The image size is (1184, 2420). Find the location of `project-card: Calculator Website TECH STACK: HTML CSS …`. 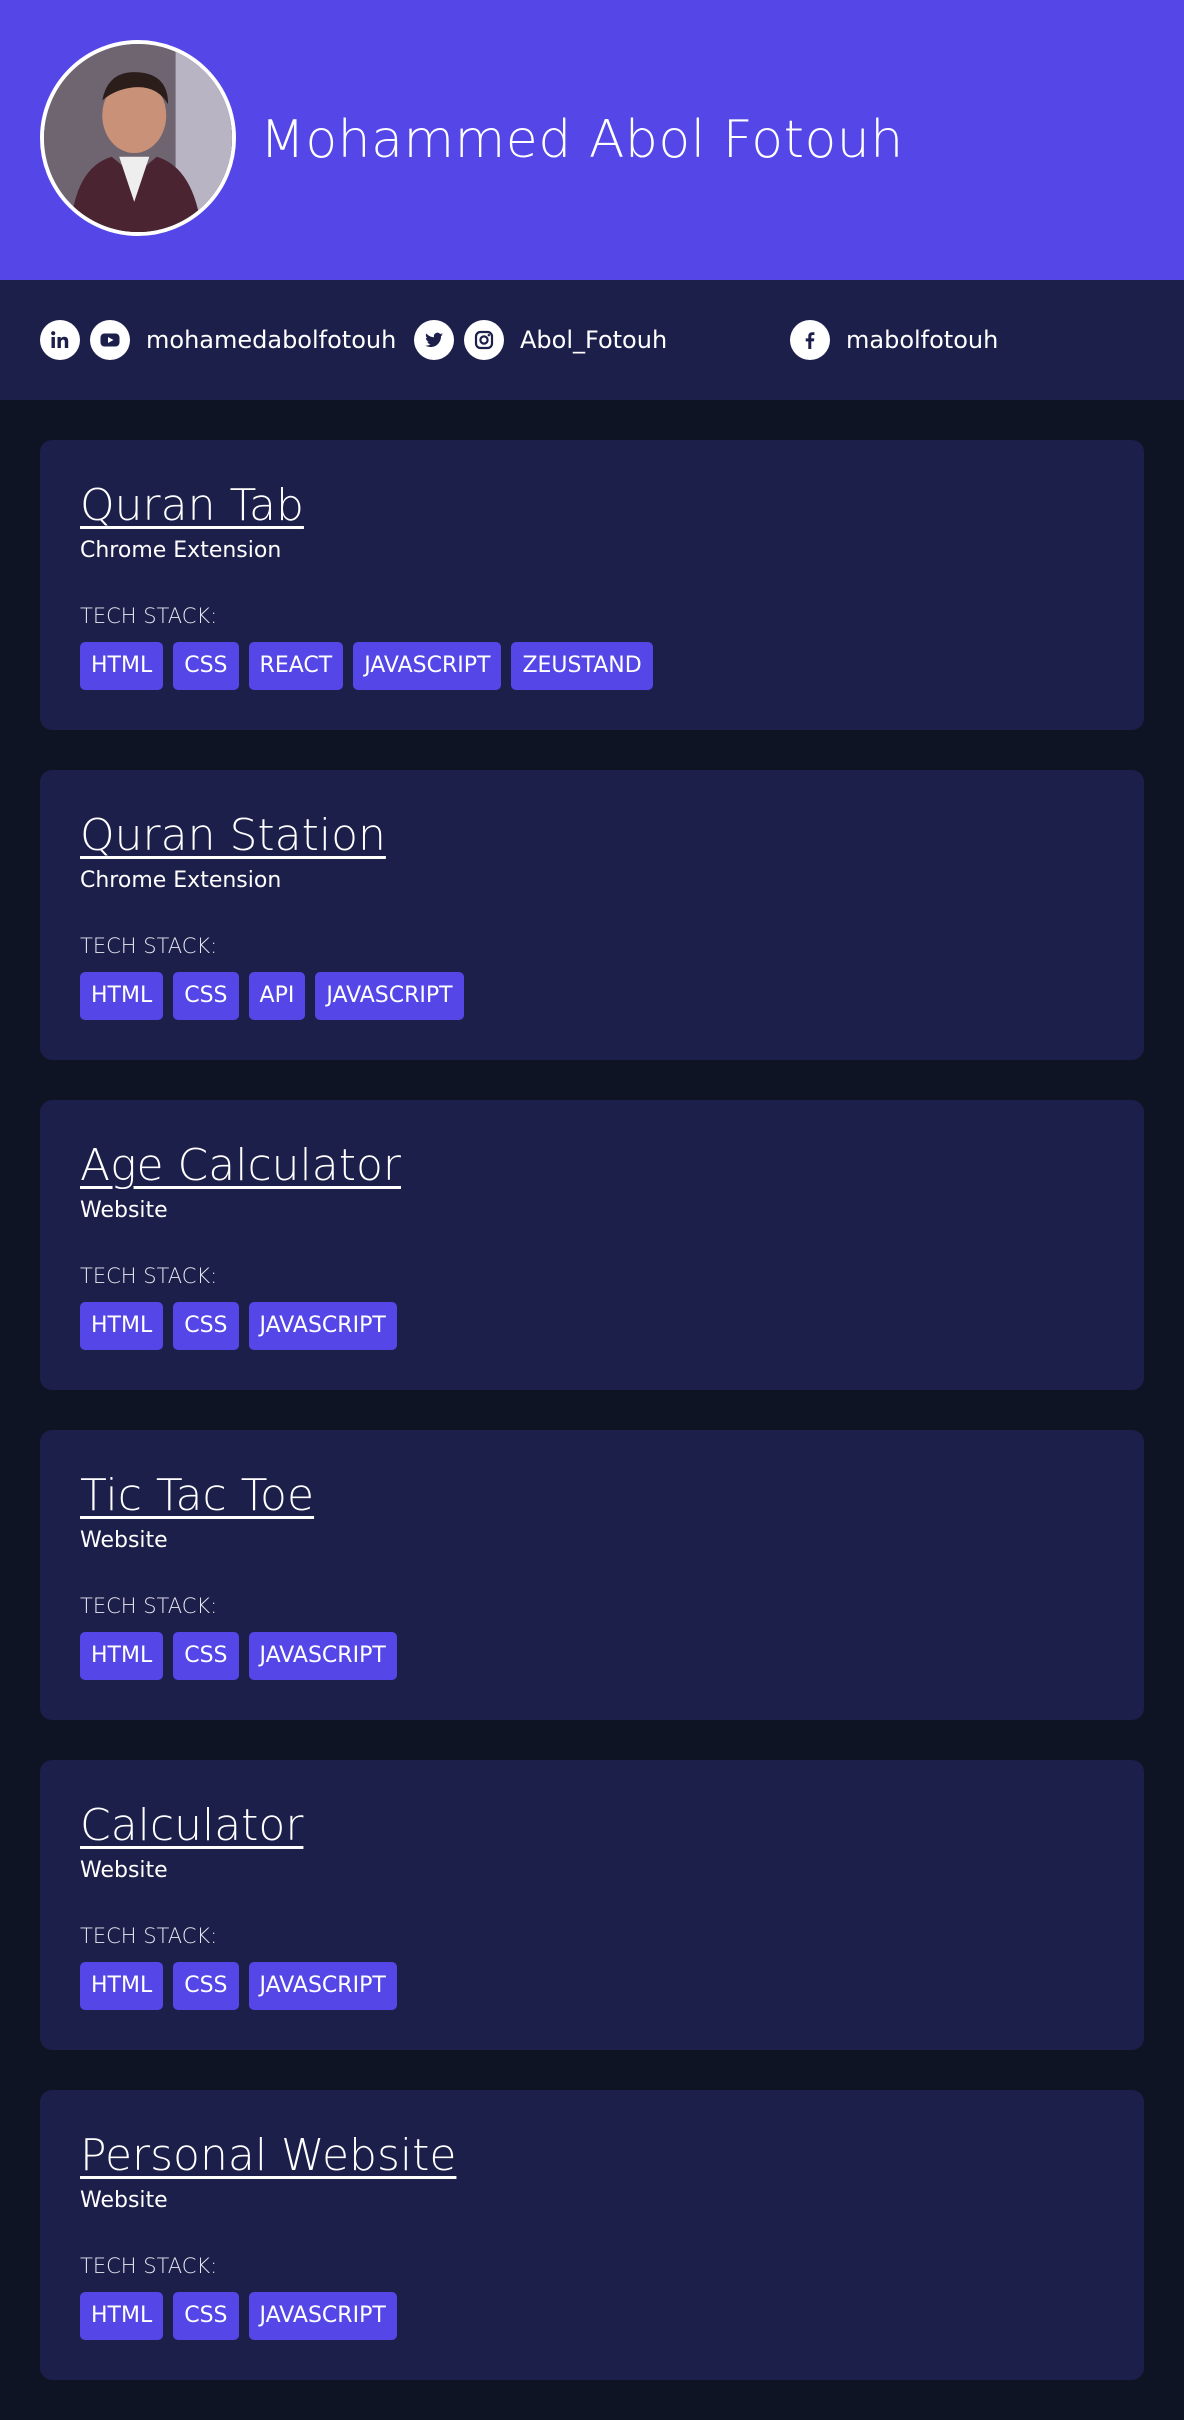

project-card: Calculator Website TECH STACK: HTML CSS … is located at coordinates (592, 1905).